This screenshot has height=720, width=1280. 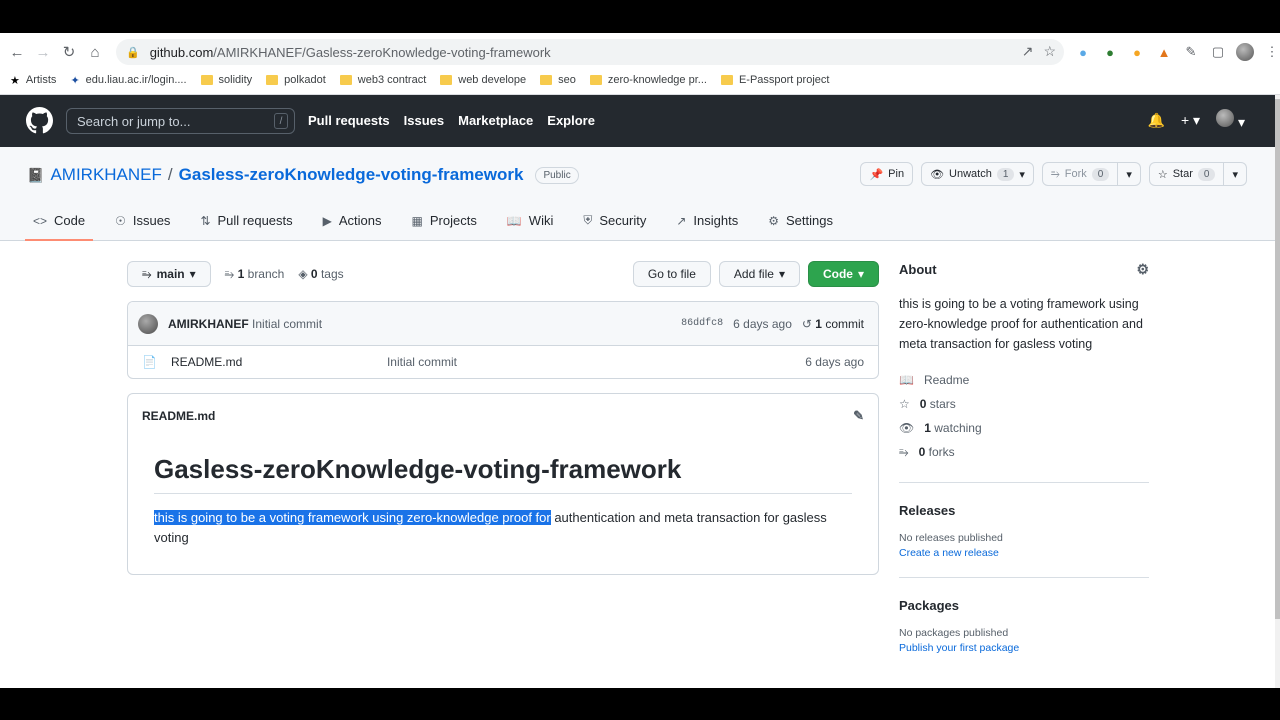 I want to click on tab-projects: ▦ Projects, so click(x=444, y=224).